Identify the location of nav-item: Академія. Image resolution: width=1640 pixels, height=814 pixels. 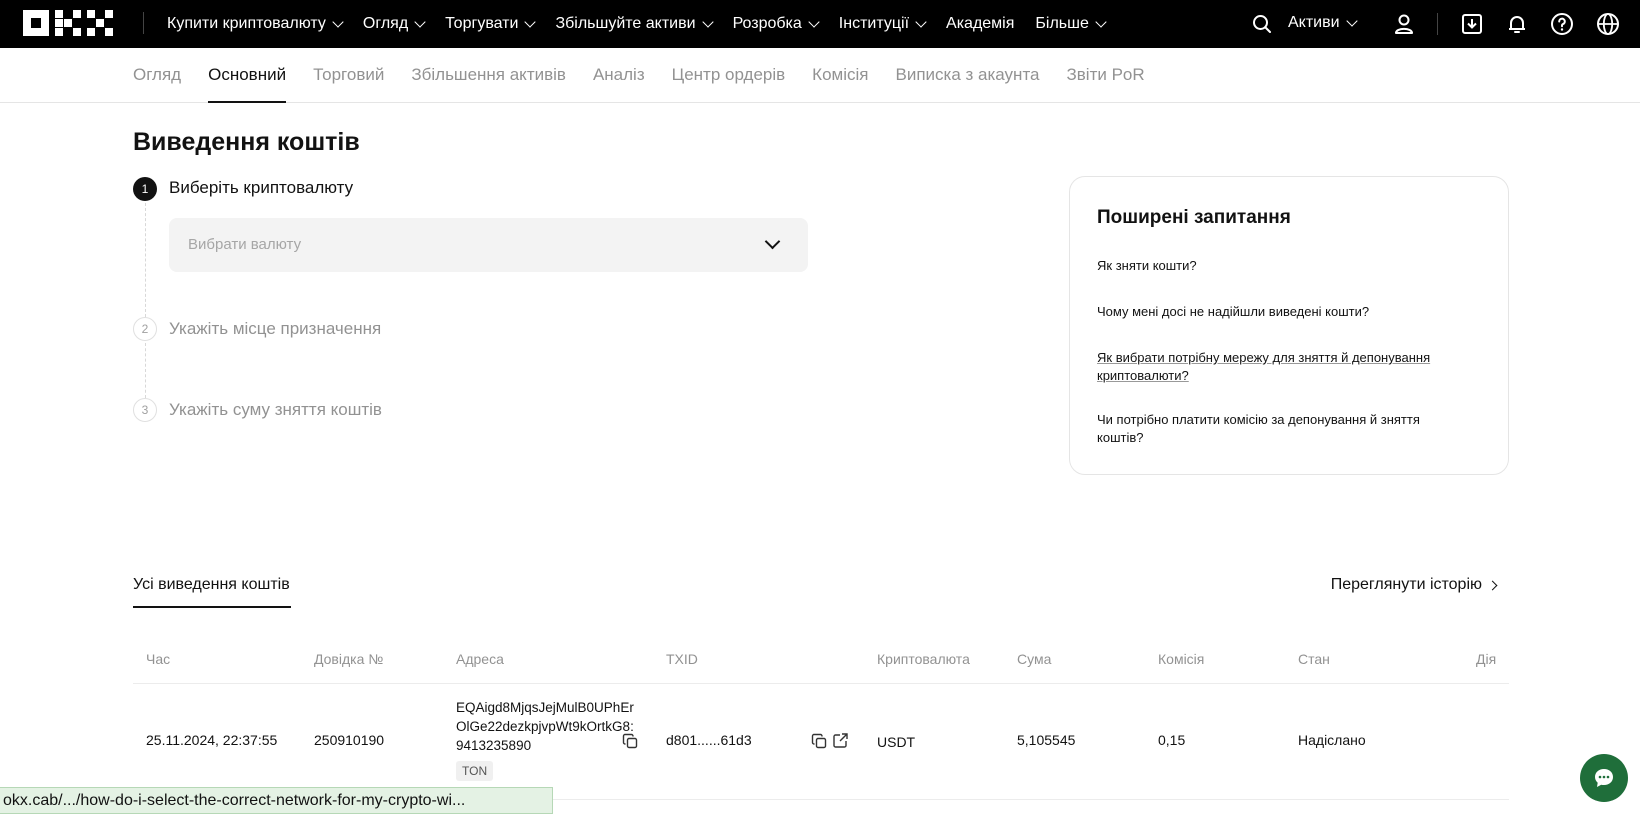
(980, 24).